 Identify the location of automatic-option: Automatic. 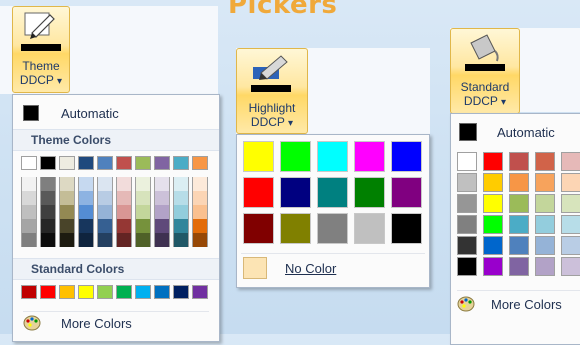
(71, 113).